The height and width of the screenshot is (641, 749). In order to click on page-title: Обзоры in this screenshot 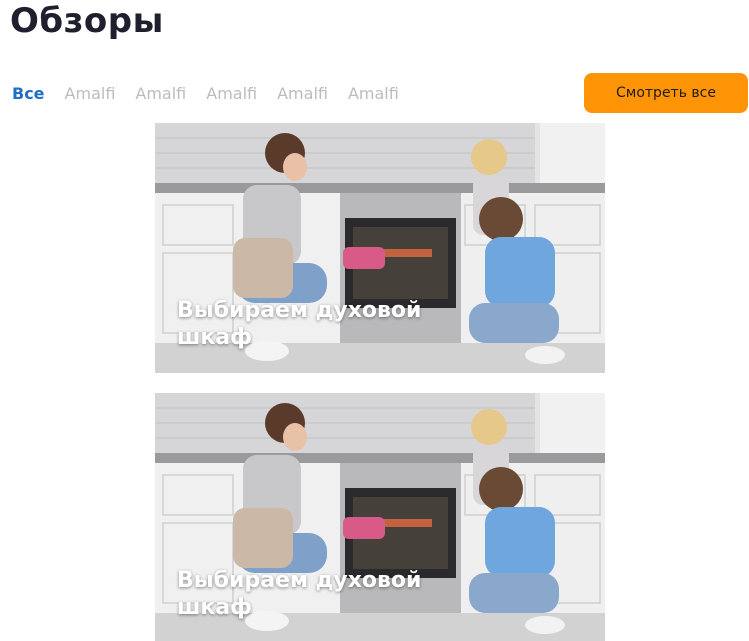, I will do `click(87, 21)`.